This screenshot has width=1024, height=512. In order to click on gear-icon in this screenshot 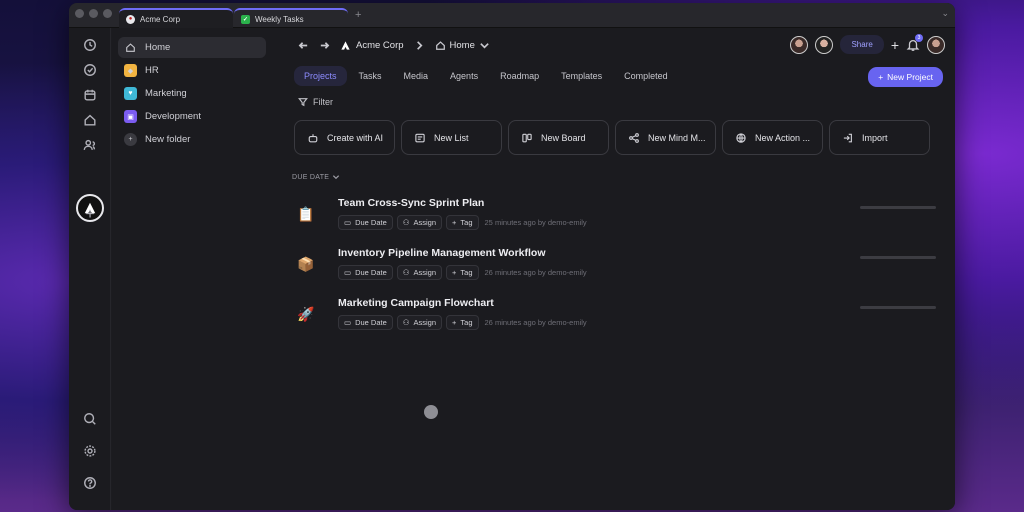, I will do `click(90, 451)`.